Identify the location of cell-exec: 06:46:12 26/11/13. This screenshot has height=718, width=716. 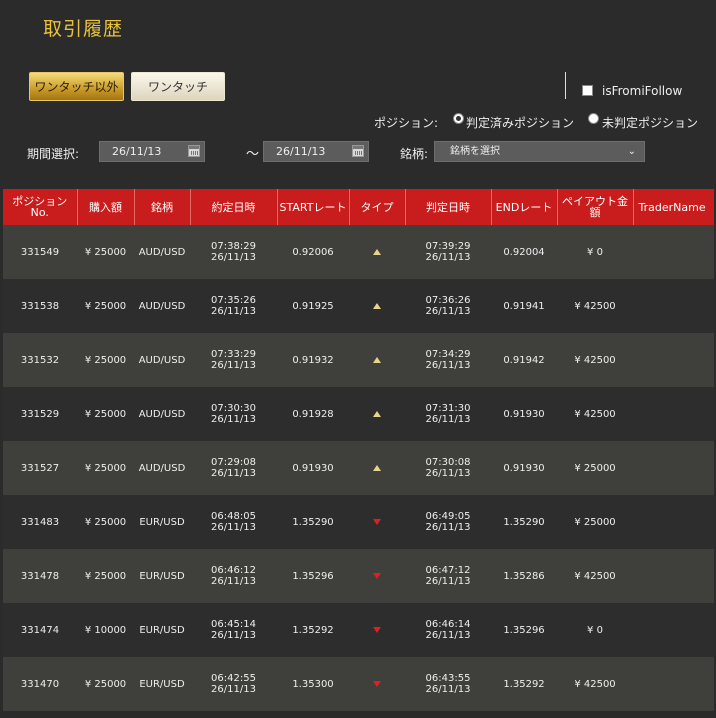
(233, 576).